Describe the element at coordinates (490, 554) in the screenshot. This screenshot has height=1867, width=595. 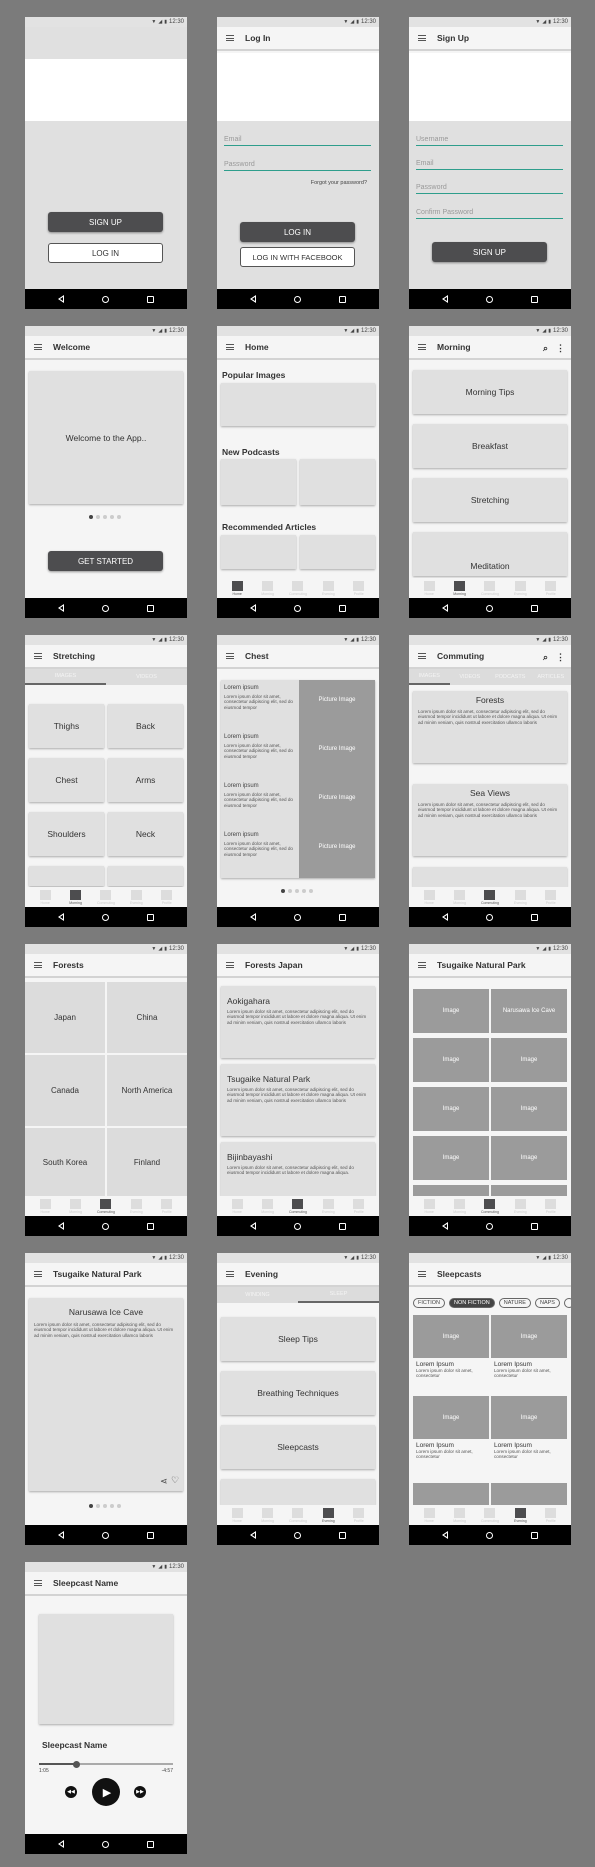
I see `morning-item: Meditation` at that location.